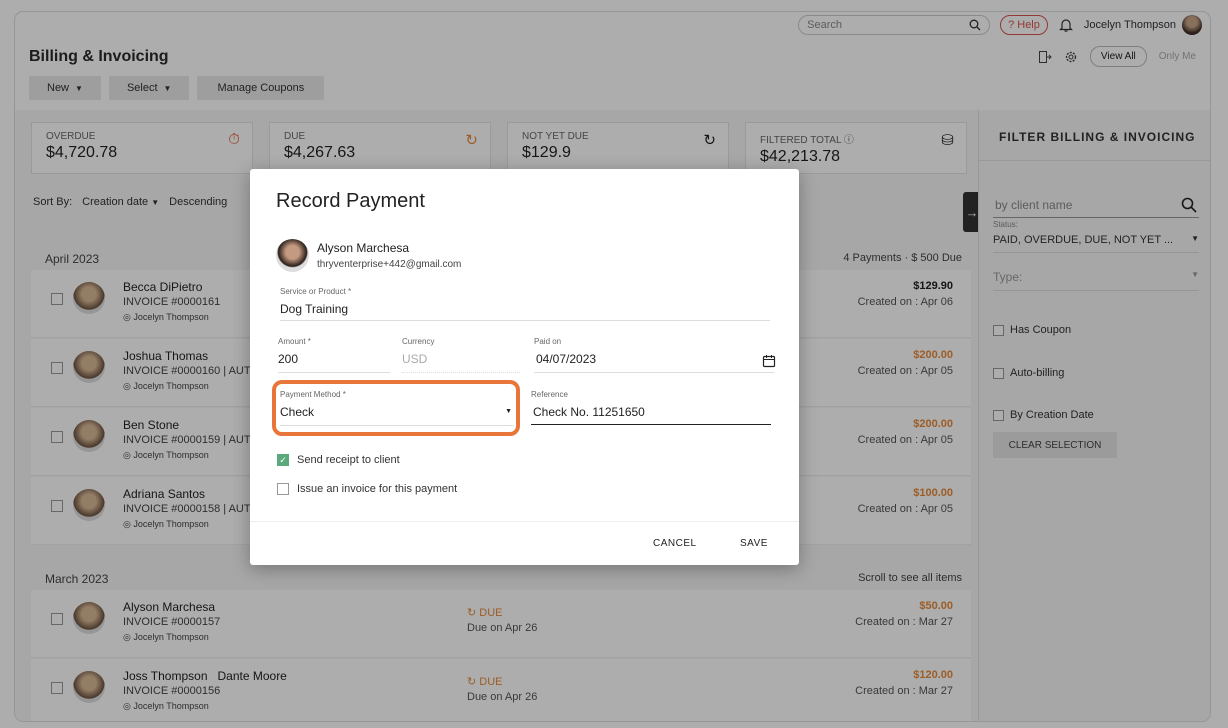 Image resolution: width=1228 pixels, height=728 pixels. Describe the element at coordinates (316, 291) in the screenshot. I see `field-label: Service or Product *` at that location.